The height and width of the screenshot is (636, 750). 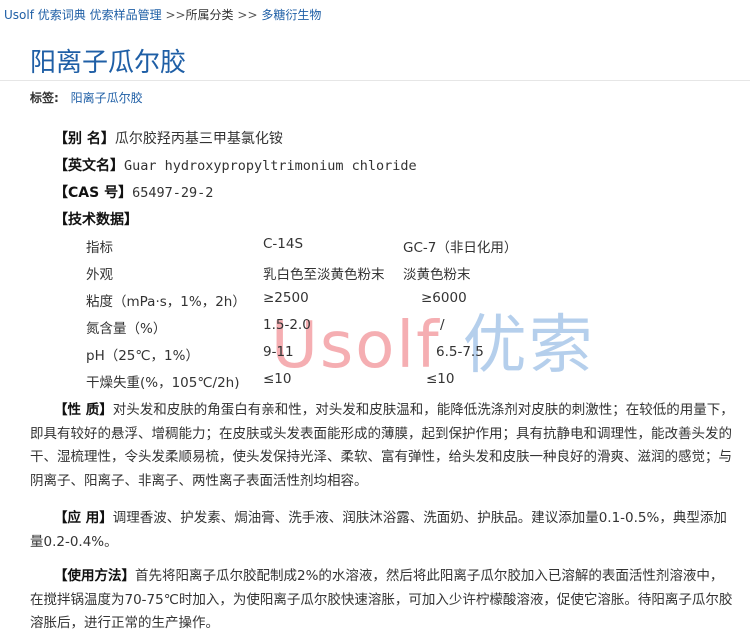 I want to click on english-name-value: Guar hydroxypropyltrimonium chloride, so click(x=270, y=166).